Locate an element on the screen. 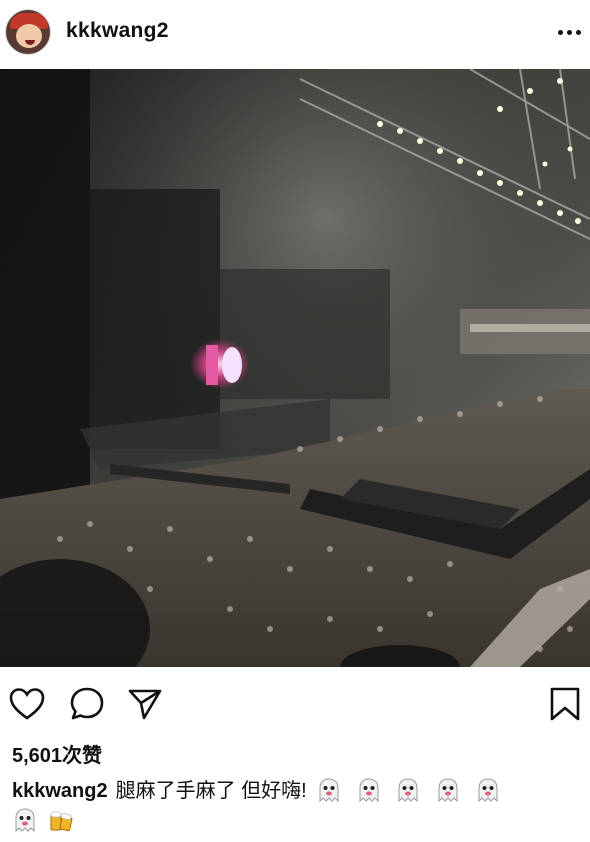  caption-emoji-row is located at coordinates (408, 790).